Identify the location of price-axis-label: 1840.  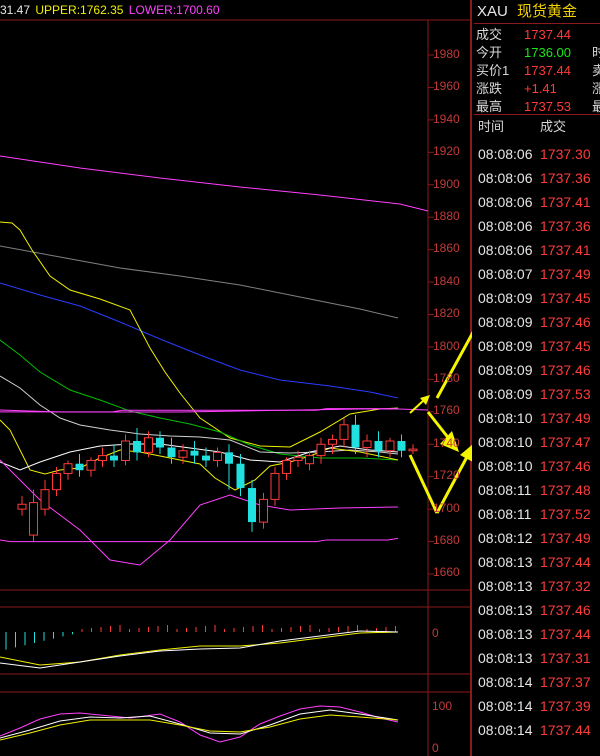
(446, 280).